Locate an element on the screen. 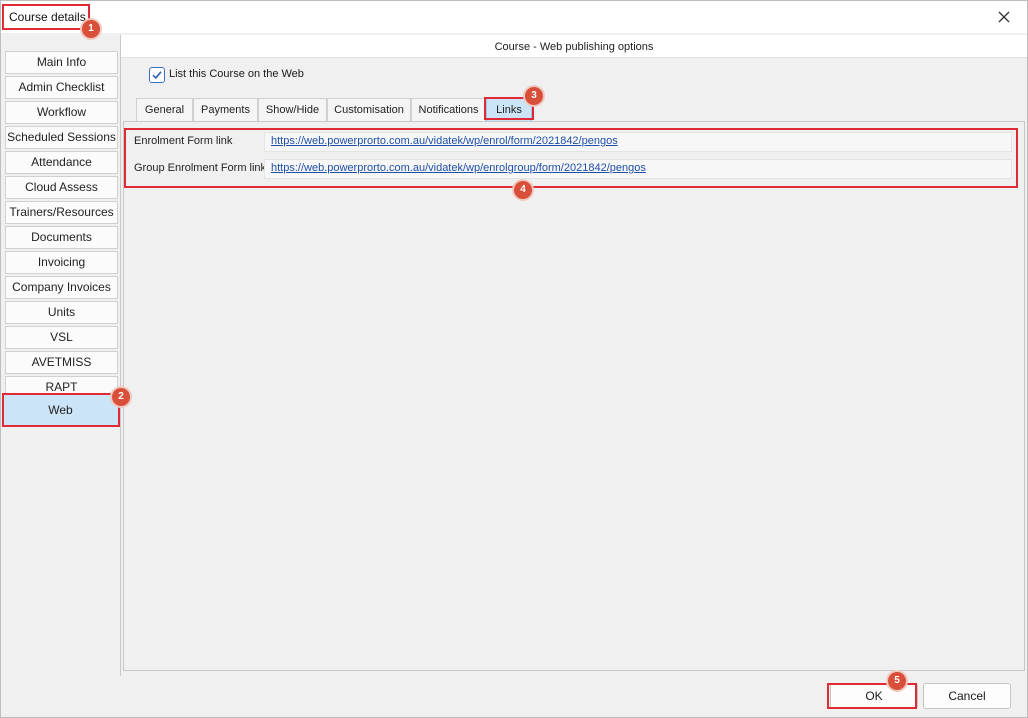 This screenshot has width=1028, height=718. sidebar-item-web: Web is located at coordinates (60, 410).